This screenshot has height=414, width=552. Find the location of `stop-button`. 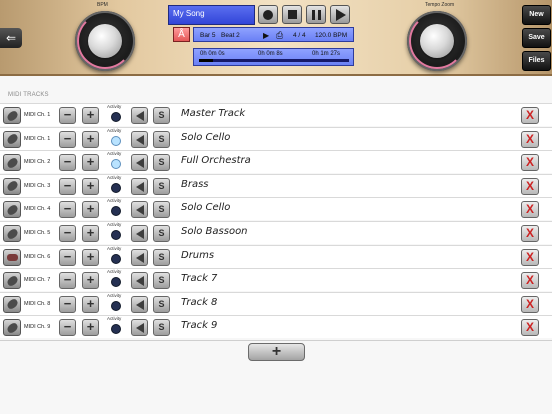

stop-button is located at coordinates (292, 14).